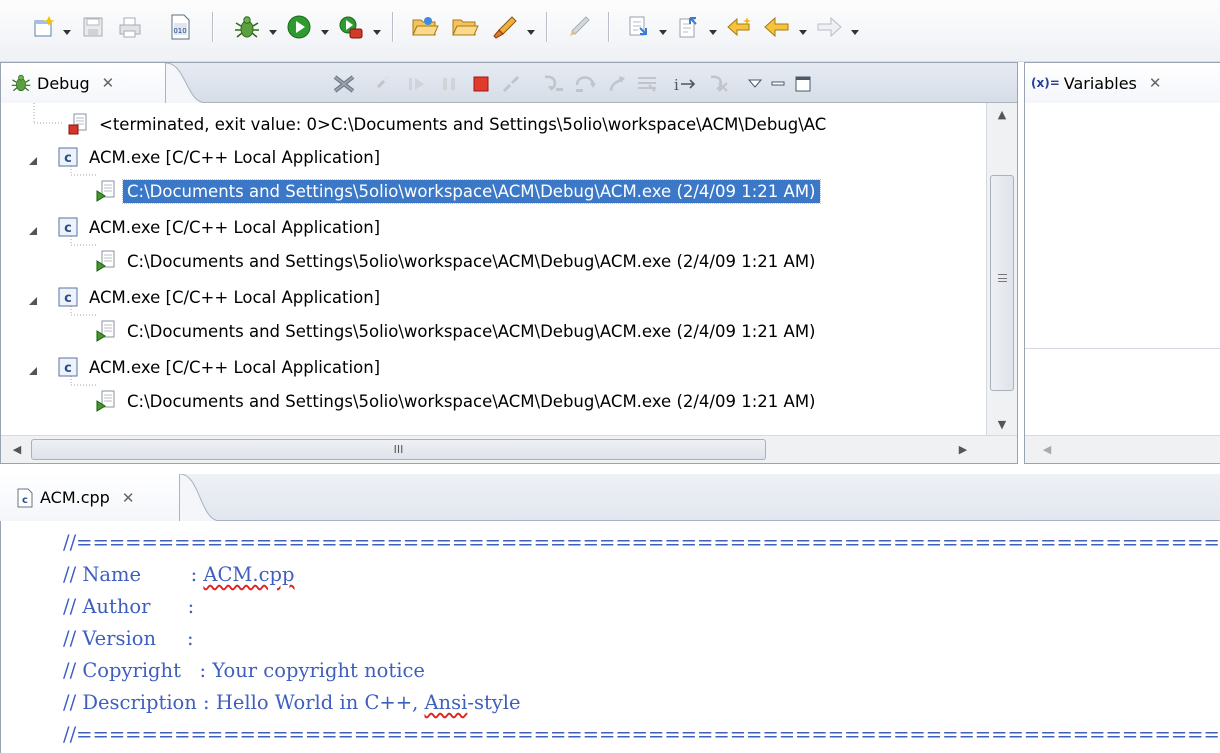  I want to click on previous-annotation-icon, so click(688, 27).